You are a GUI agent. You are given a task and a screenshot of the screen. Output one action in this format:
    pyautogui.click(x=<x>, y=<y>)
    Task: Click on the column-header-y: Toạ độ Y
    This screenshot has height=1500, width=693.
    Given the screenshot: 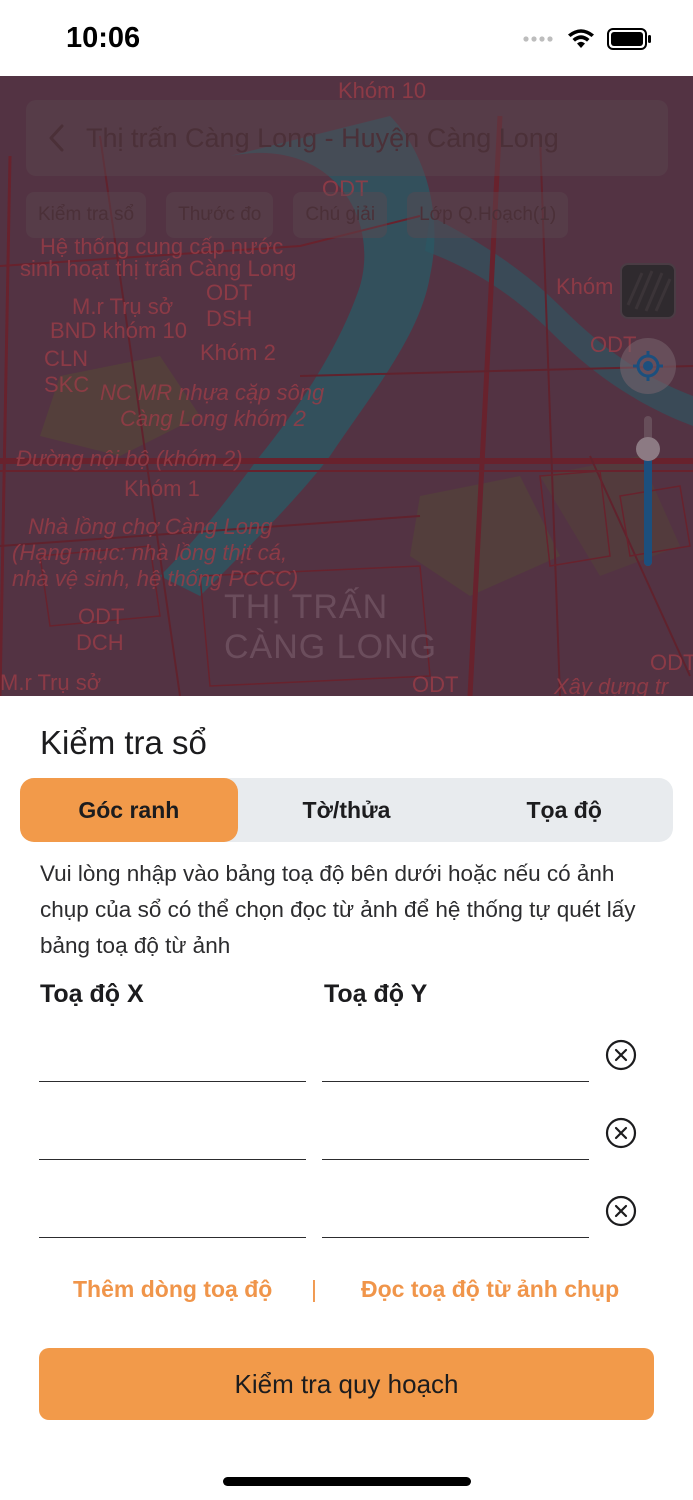 What is the action you would take?
    pyautogui.click(x=376, y=994)
    